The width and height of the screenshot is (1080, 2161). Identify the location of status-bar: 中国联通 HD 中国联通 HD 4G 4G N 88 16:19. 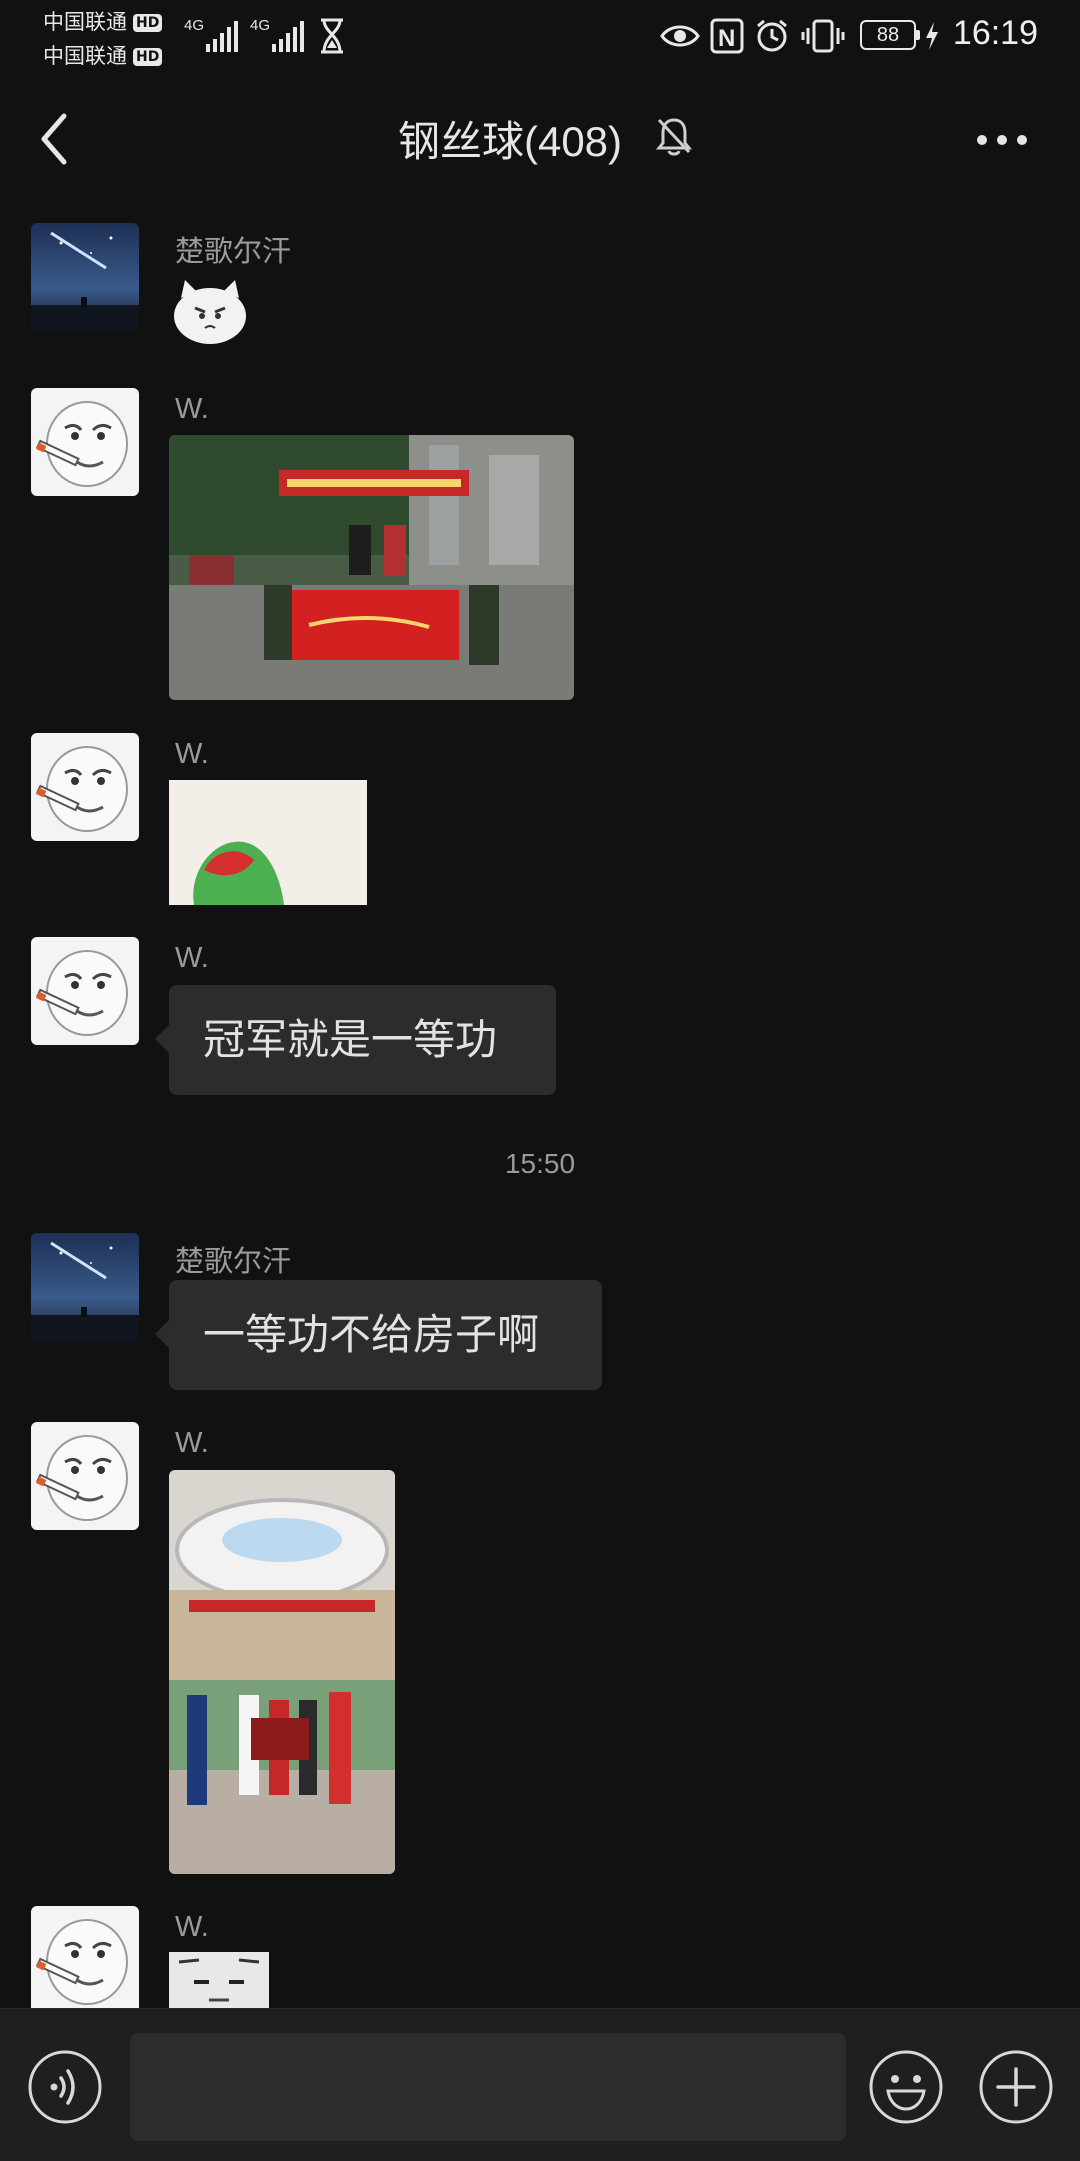
(540, 35).